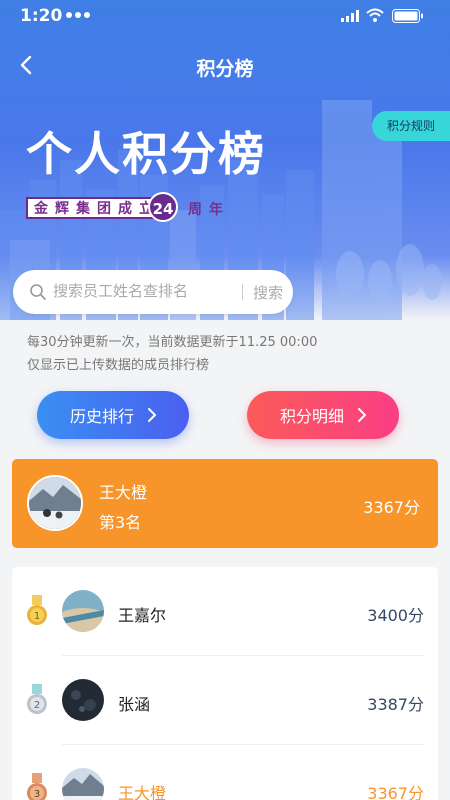  Describe the element at coordinates (395, 792) in the screenshot. I see `row-score: 3367分` at that location.